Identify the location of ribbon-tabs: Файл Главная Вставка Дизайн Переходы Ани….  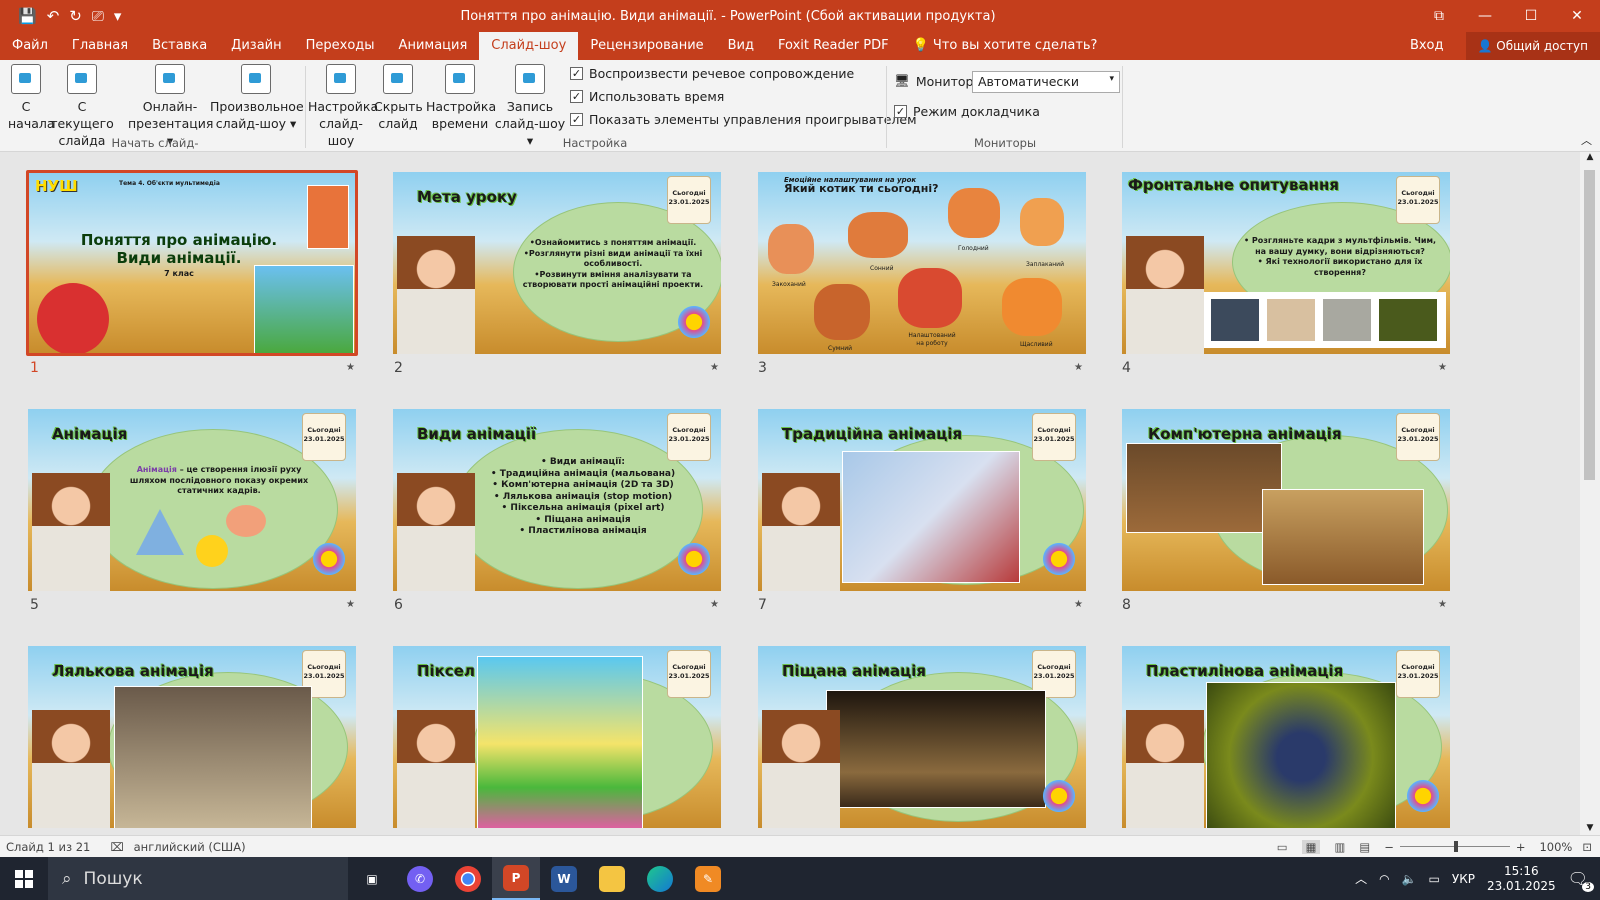
(800, 46).